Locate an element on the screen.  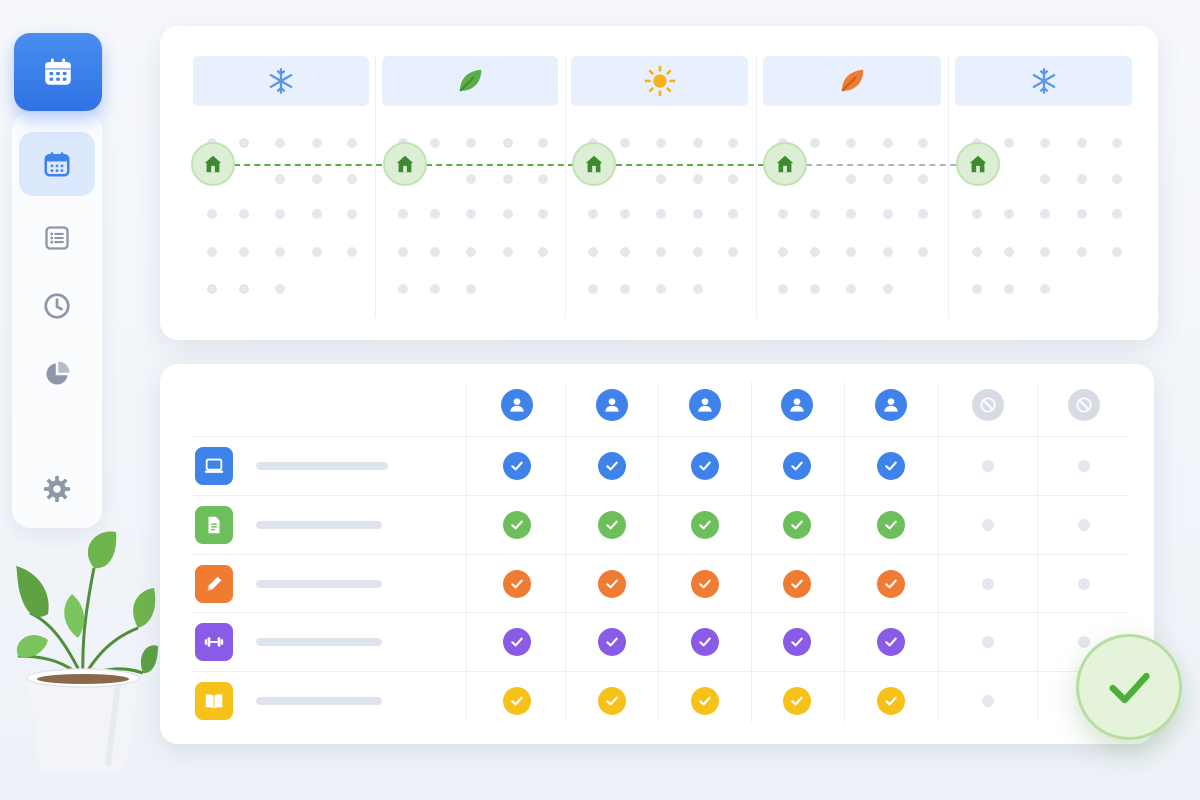
snowflake-icon is located at coordinates (281, 81).